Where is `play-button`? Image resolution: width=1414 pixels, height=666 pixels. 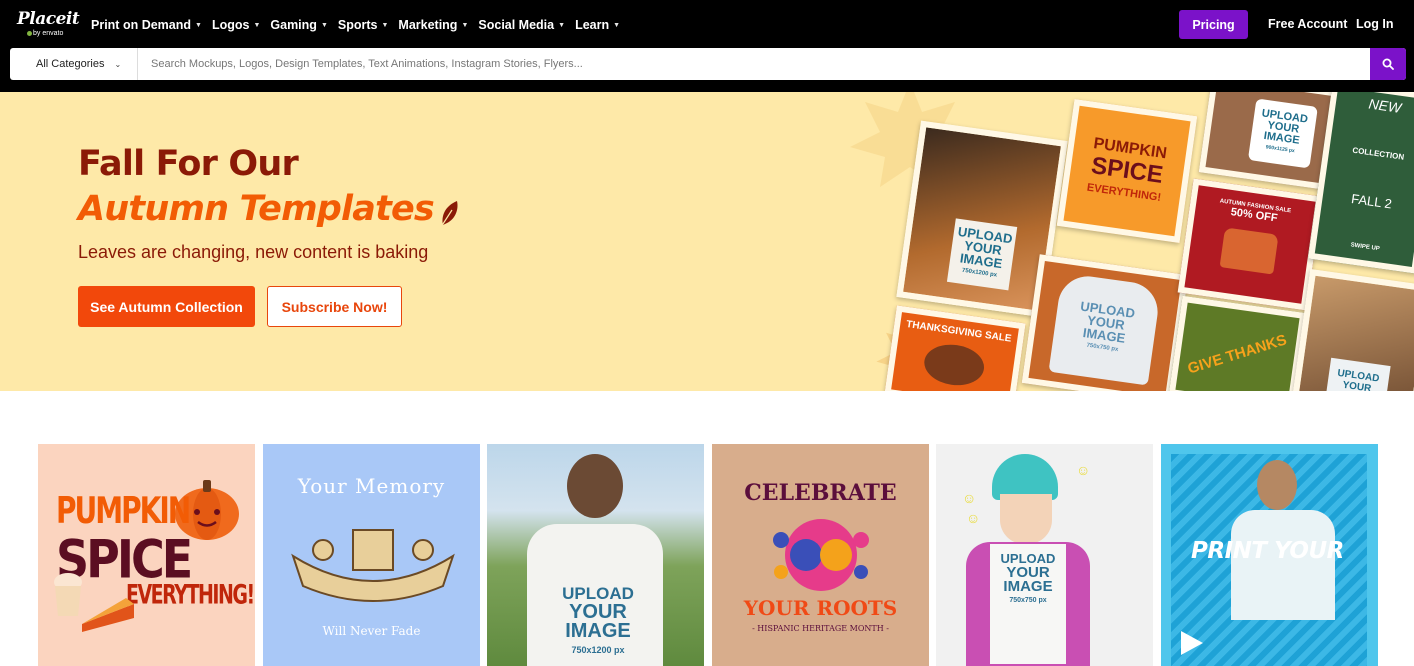
play-button is located at coordinates (1191, 642).